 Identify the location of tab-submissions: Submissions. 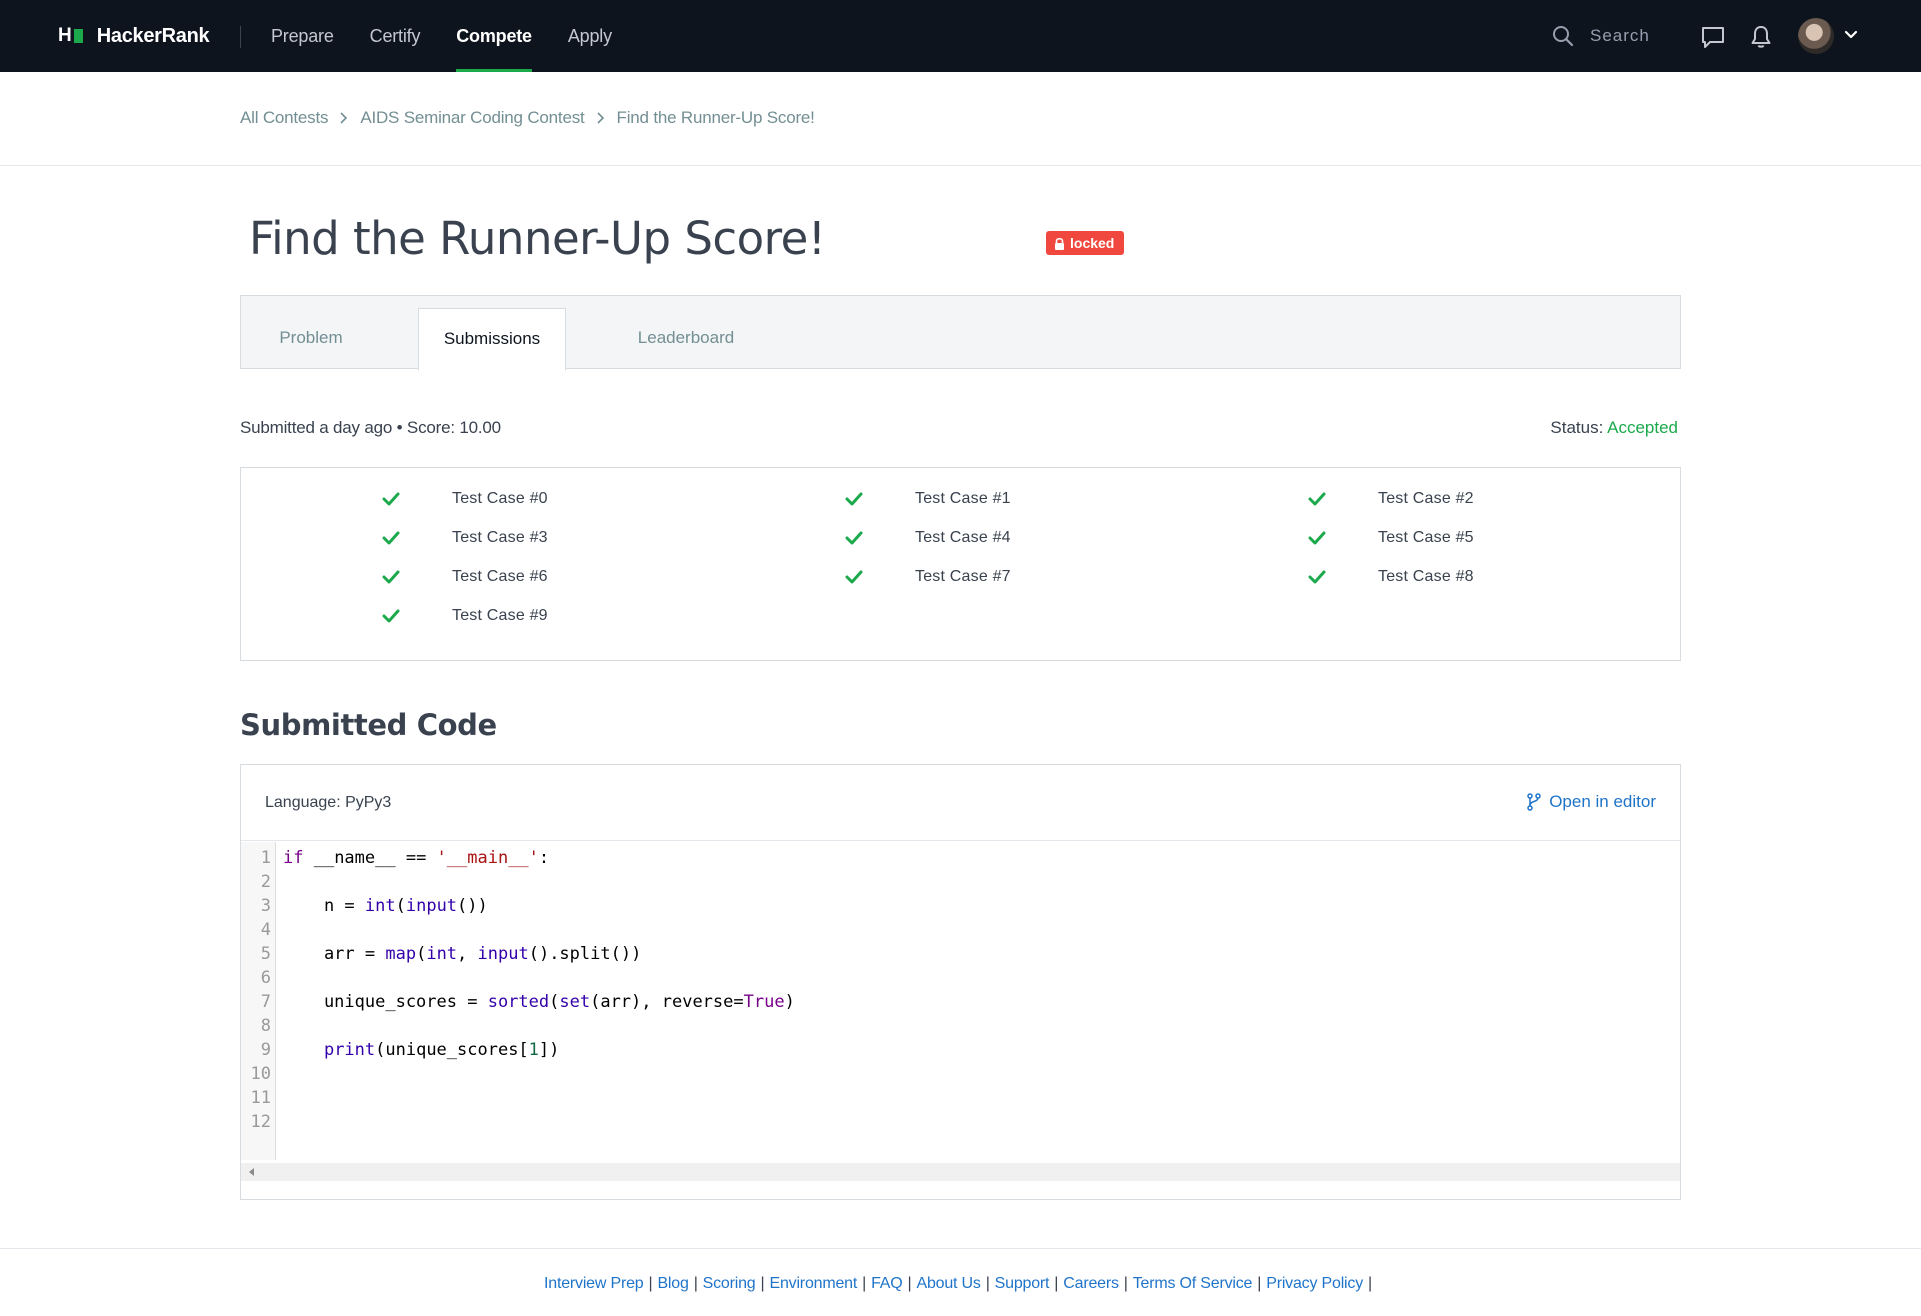
(492, 339).